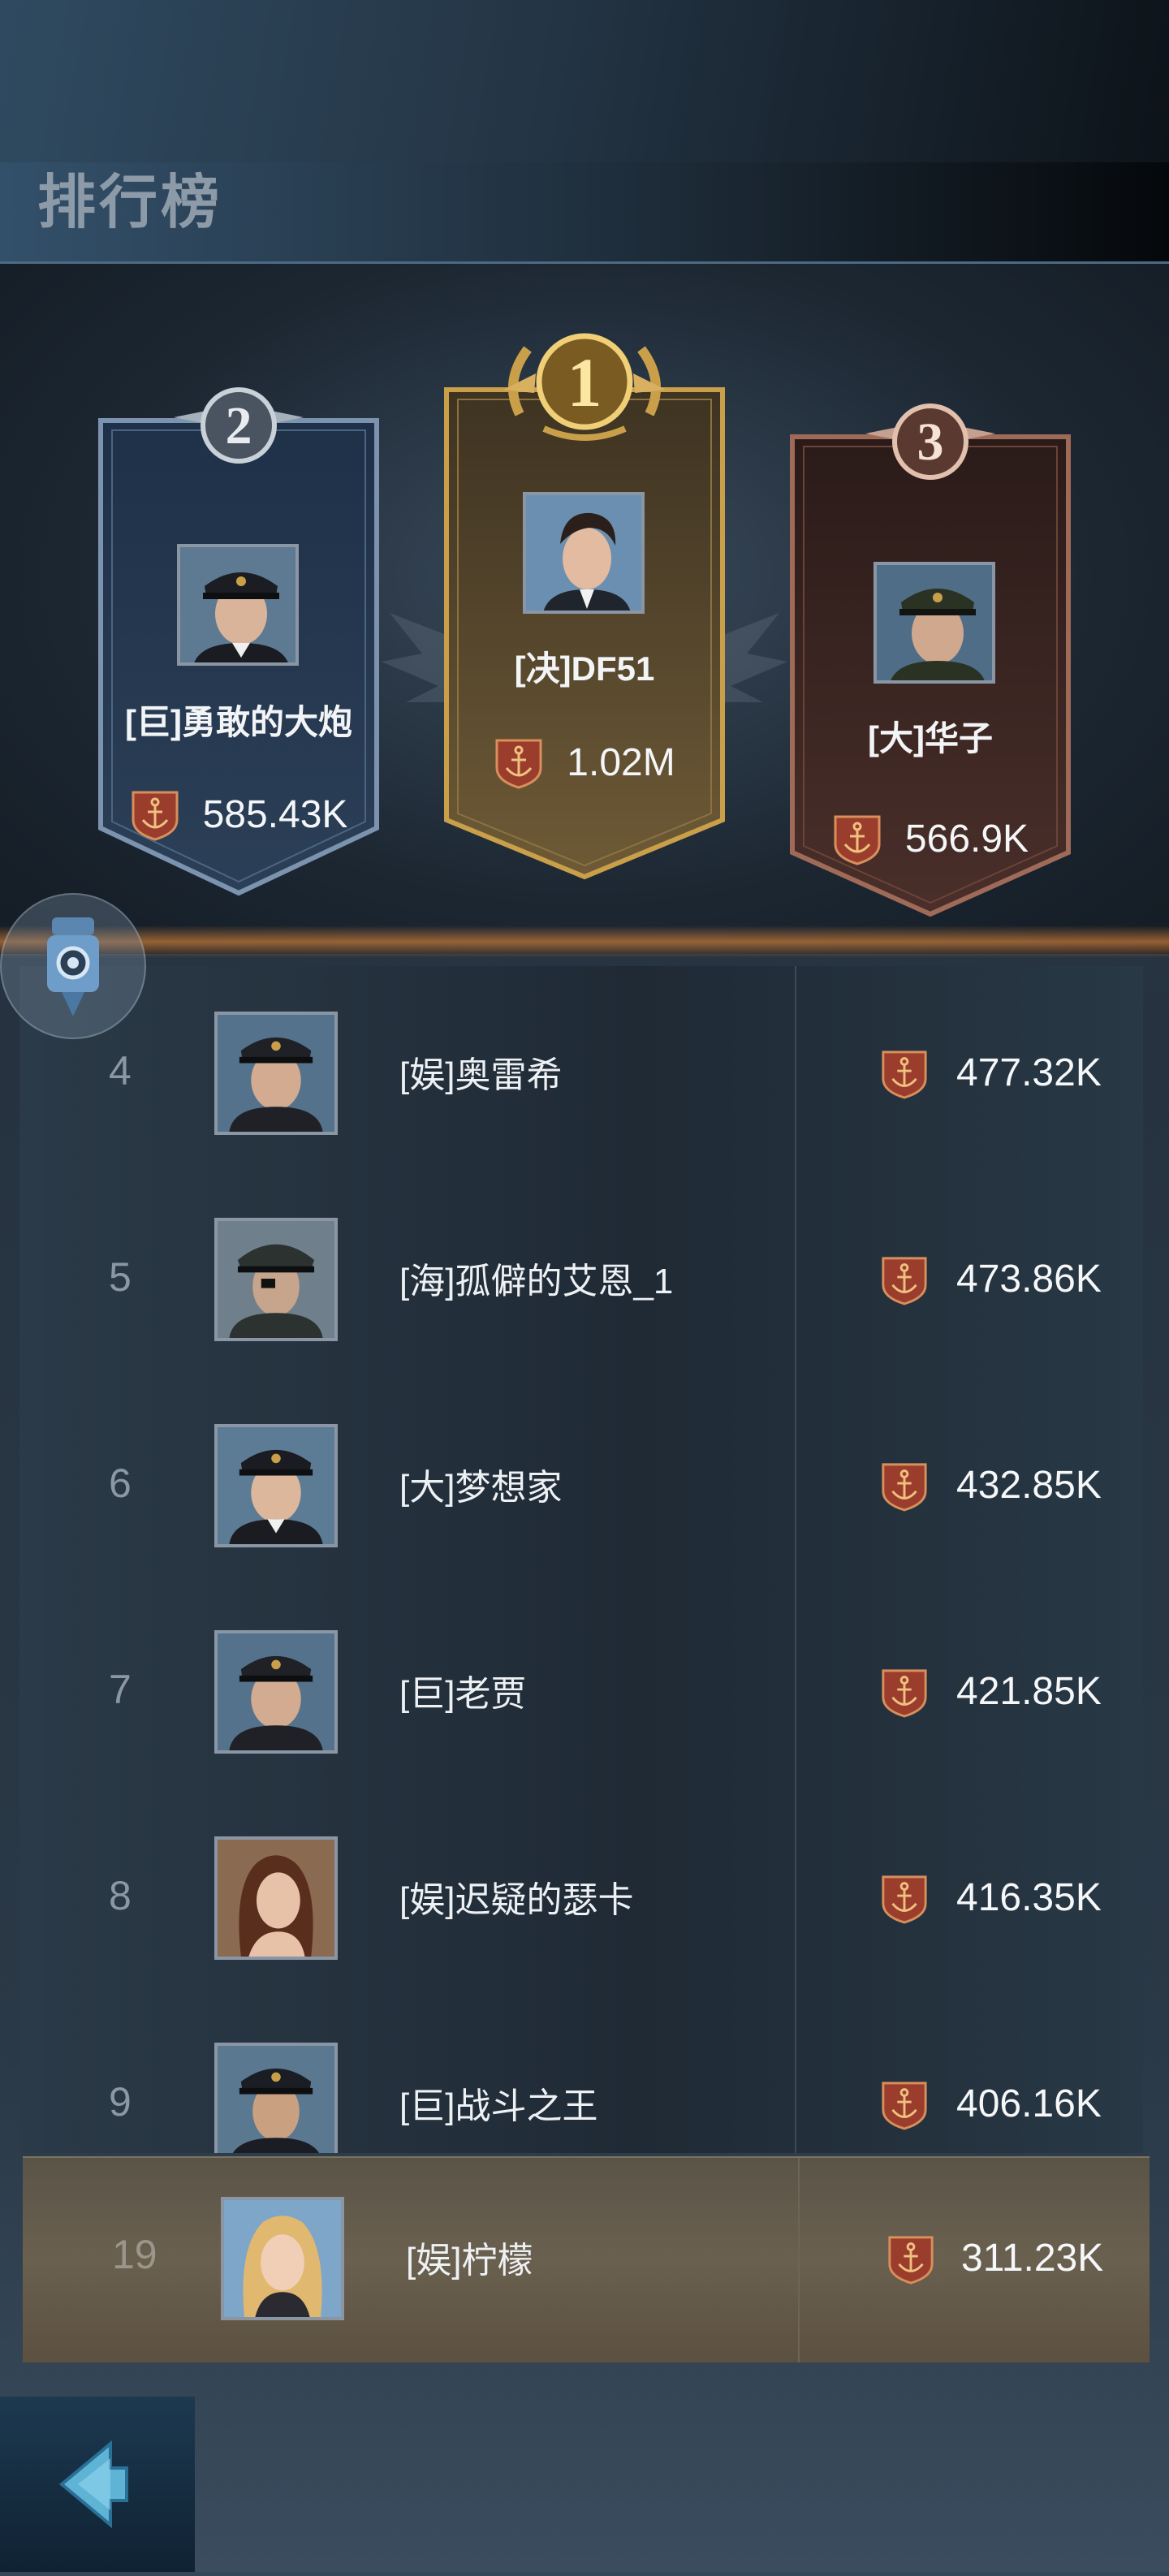  I want to click on floating-helper-button, so click(73, 966).